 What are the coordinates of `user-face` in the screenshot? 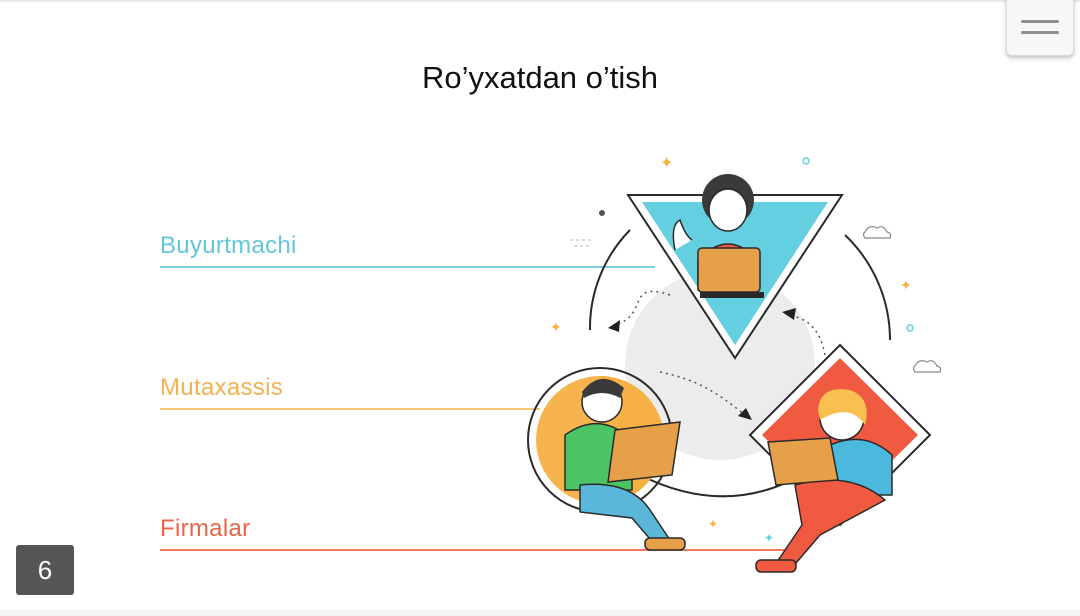 It's located at (728, 210).